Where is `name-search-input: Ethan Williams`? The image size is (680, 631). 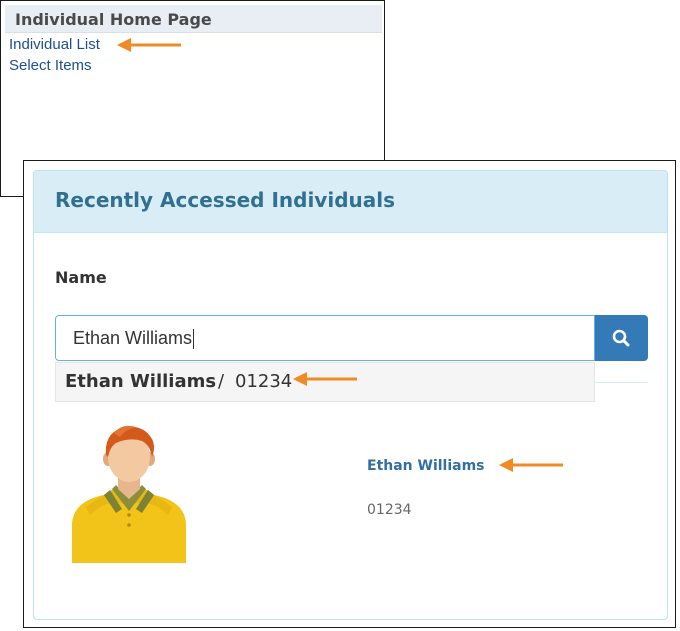
name-search-input: Ethan Williams is located at coordinates (325, 338).